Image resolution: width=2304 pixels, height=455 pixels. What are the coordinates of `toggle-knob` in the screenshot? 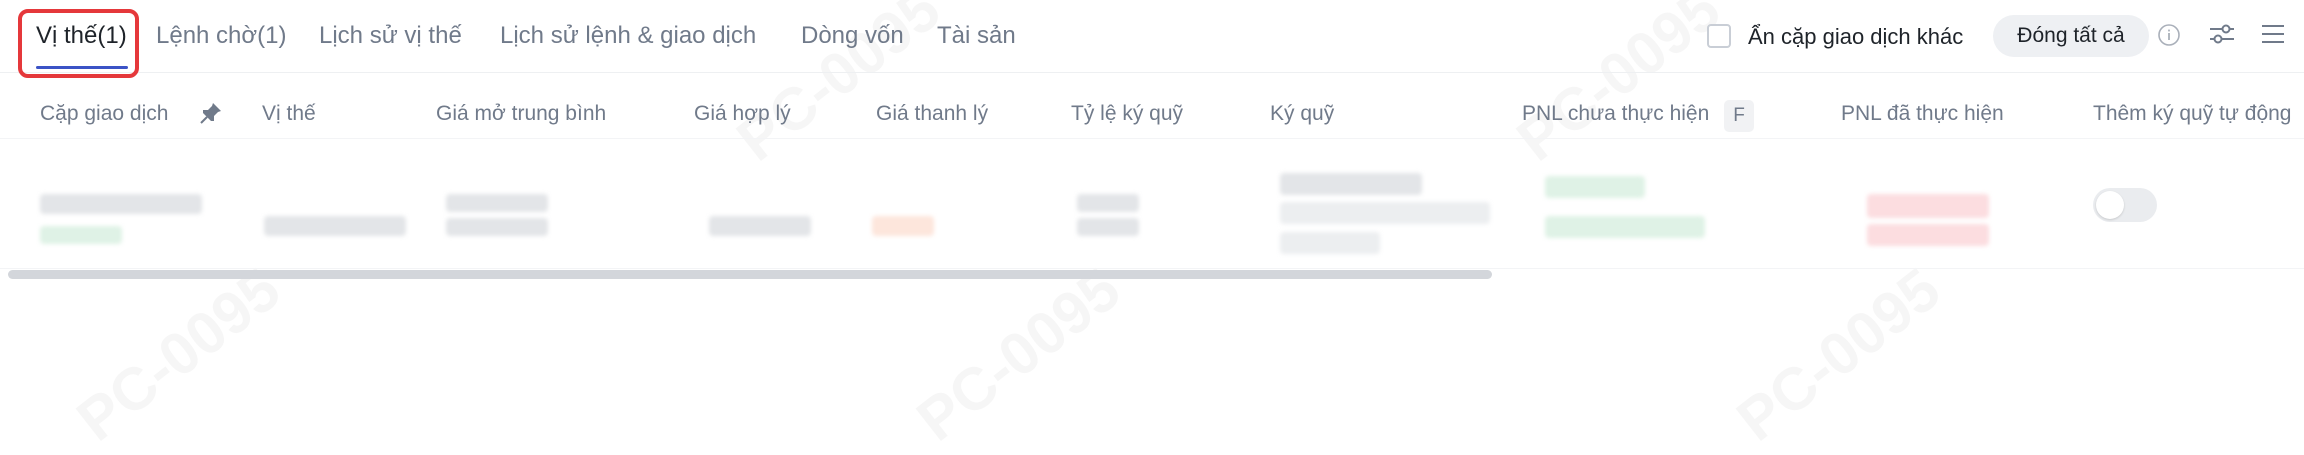 It's located at (2110, 205).